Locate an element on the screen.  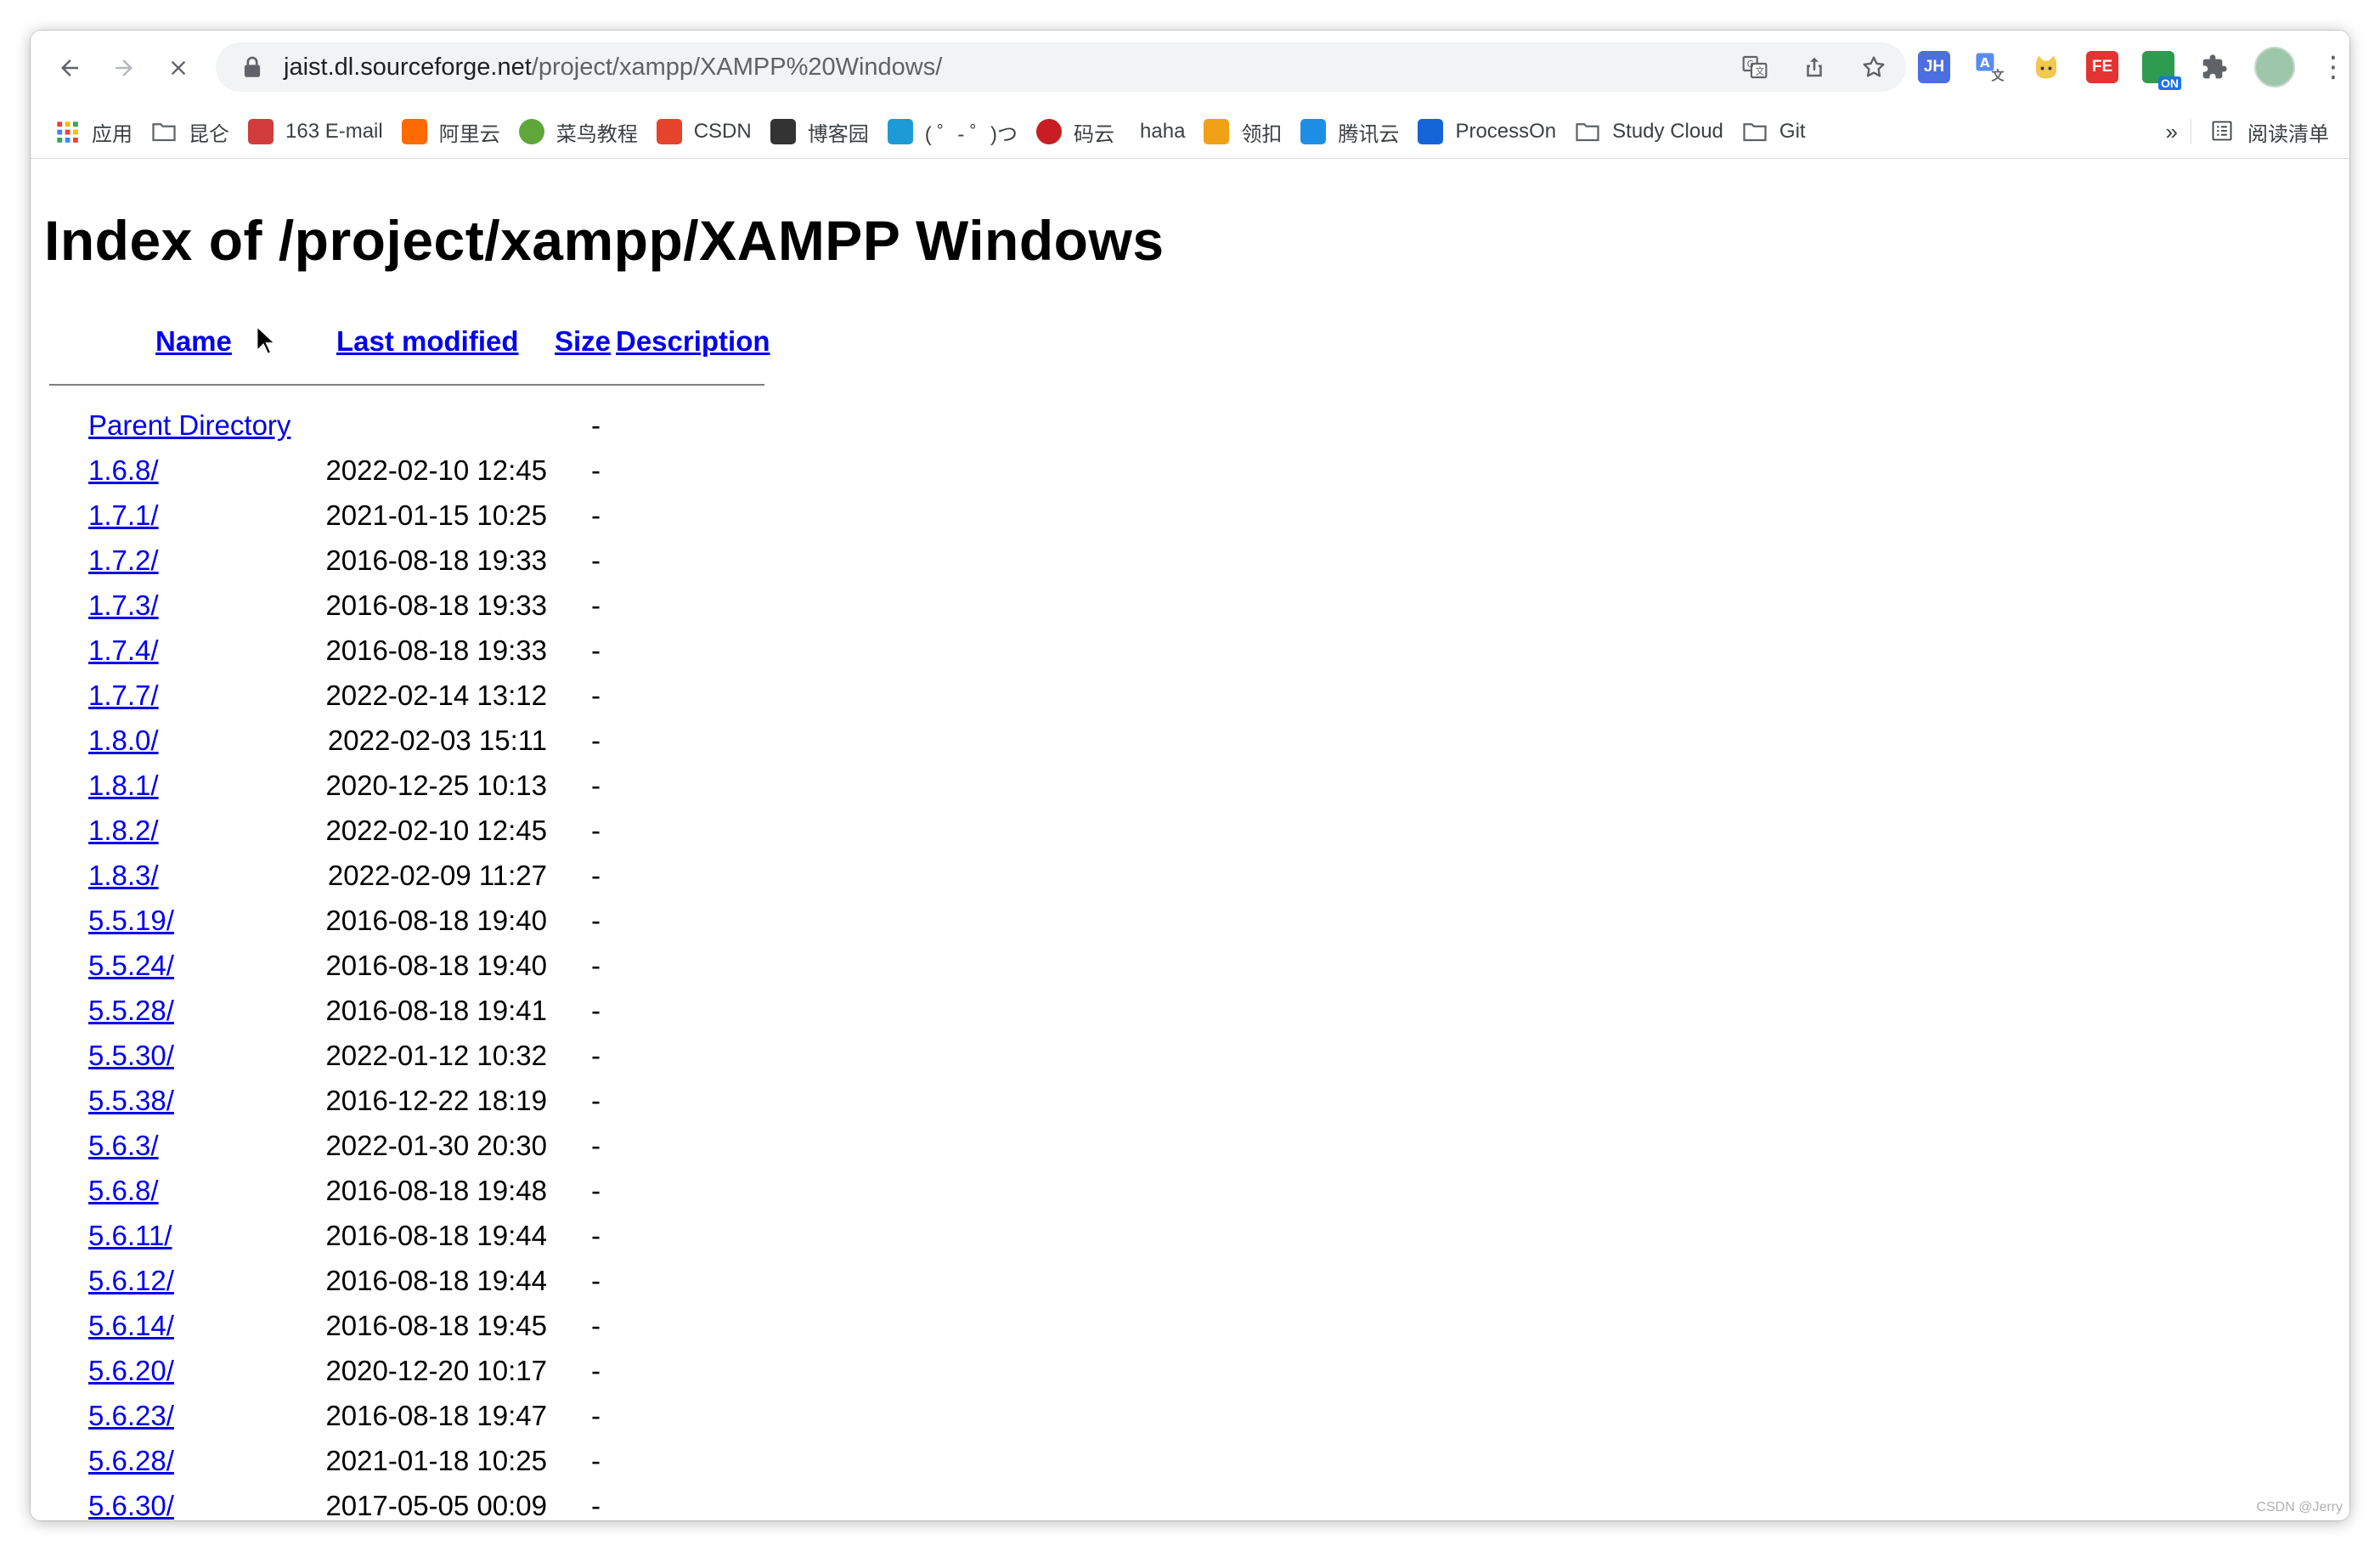
directory-link: 1.8.2/ is located at coordinates (123, 831).